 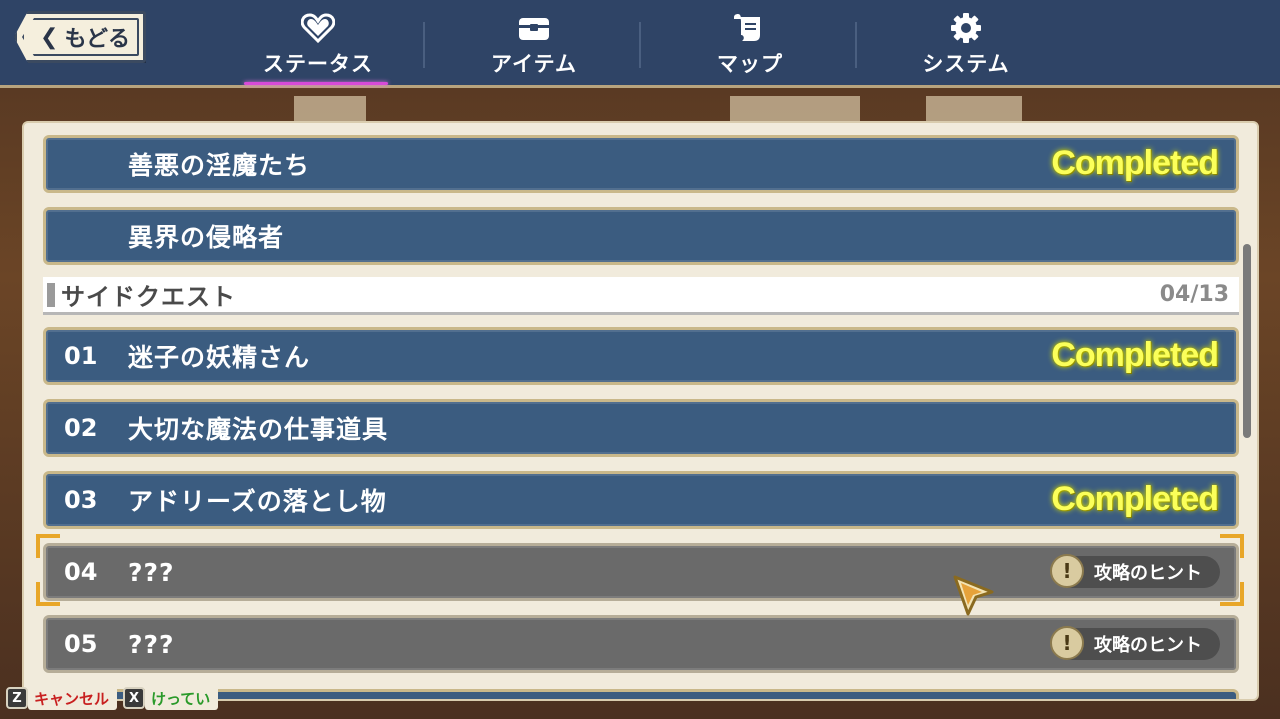 What do you see at coordinates (641, 164) in the screenshot?
I see `quest-row-main-1: 善悪の淫魔たち Completed` at bounding box center [641, 164].